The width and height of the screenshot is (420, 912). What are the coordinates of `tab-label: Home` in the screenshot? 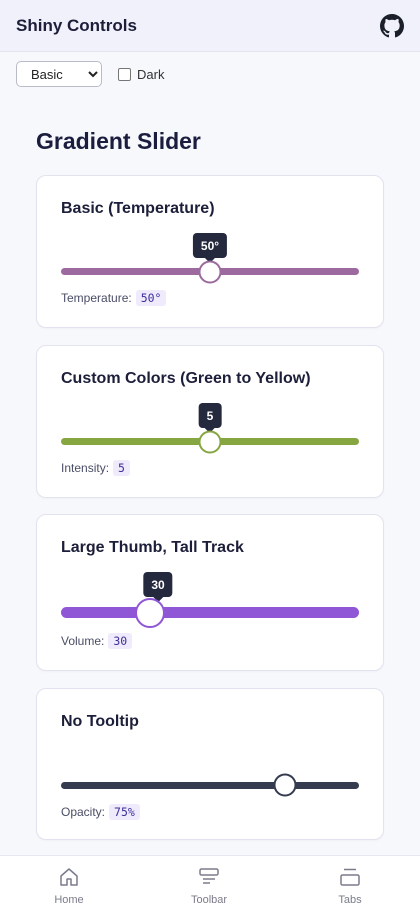 It's located at (69, 900).